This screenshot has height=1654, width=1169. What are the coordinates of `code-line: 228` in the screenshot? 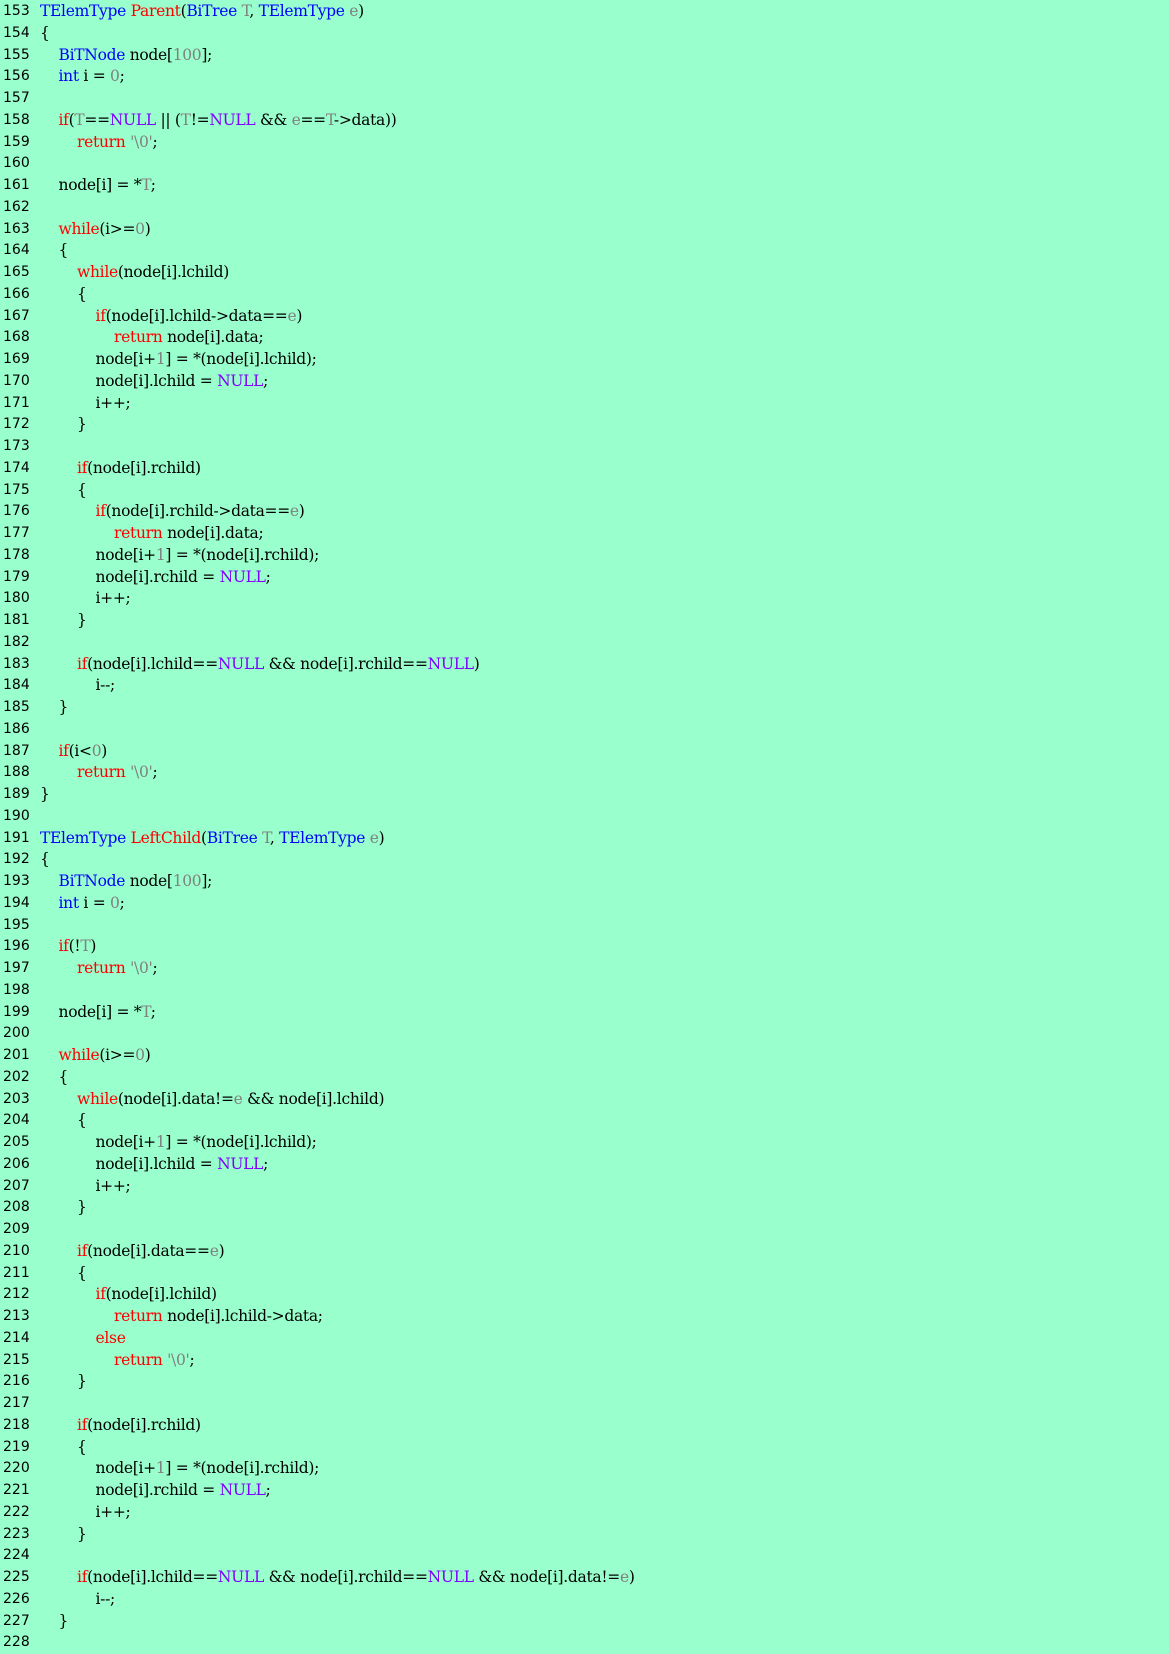 It's located at (584, 1643).